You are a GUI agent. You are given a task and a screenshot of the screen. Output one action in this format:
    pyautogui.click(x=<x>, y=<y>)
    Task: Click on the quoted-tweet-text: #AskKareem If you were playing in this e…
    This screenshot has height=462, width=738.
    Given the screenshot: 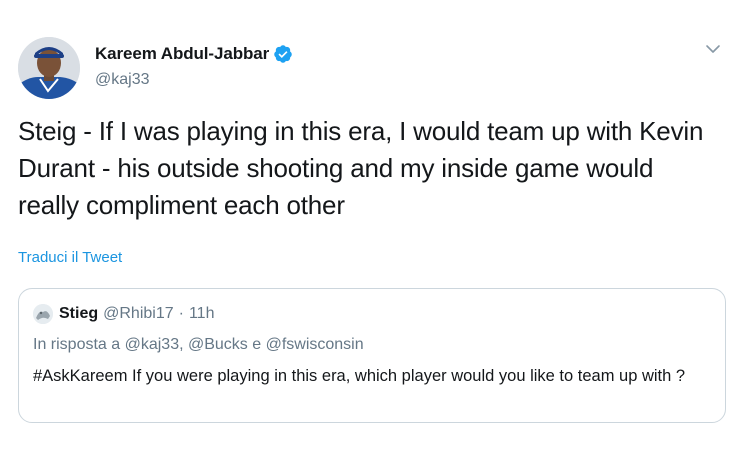 What is the action you would take?
    pyautogui.click(x=359, y=376)
    